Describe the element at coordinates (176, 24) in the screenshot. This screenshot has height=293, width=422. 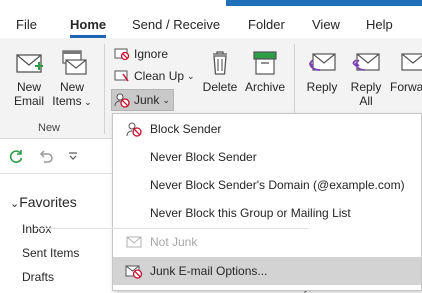
I see `tab-send-receive: Send / Receive` at that location.